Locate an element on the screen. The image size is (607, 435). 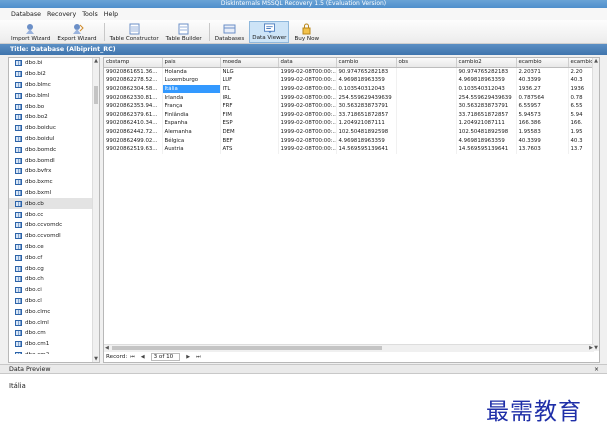
table-cell: 5.94573 is located at coordinates (542, 115).